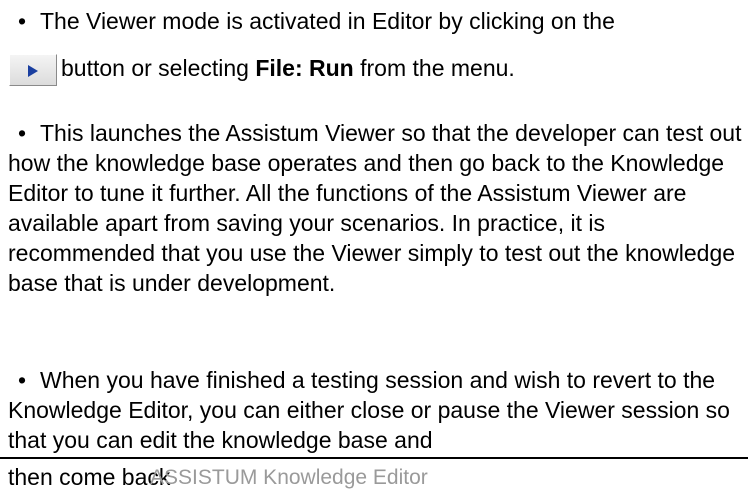  Describe the element at coordinates (304, 68) in the screenshot. I see `file-run-menu-reference: File: Run` at that location.